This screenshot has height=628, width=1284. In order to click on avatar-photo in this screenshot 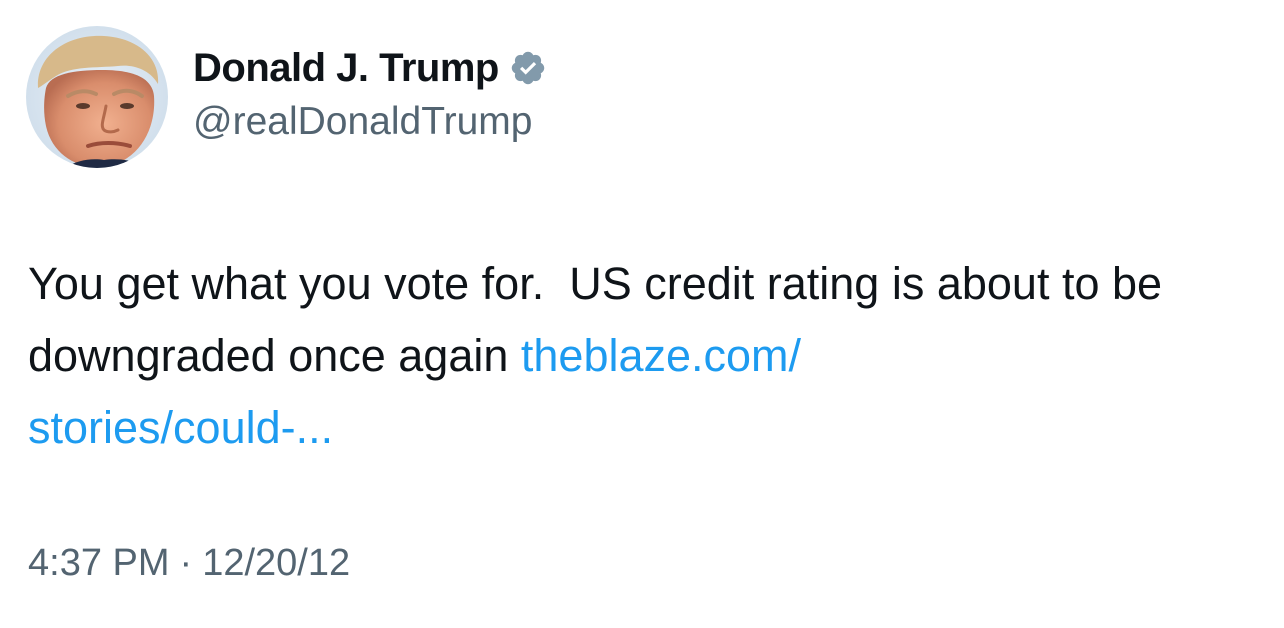, I will do `click(97, 97)`.